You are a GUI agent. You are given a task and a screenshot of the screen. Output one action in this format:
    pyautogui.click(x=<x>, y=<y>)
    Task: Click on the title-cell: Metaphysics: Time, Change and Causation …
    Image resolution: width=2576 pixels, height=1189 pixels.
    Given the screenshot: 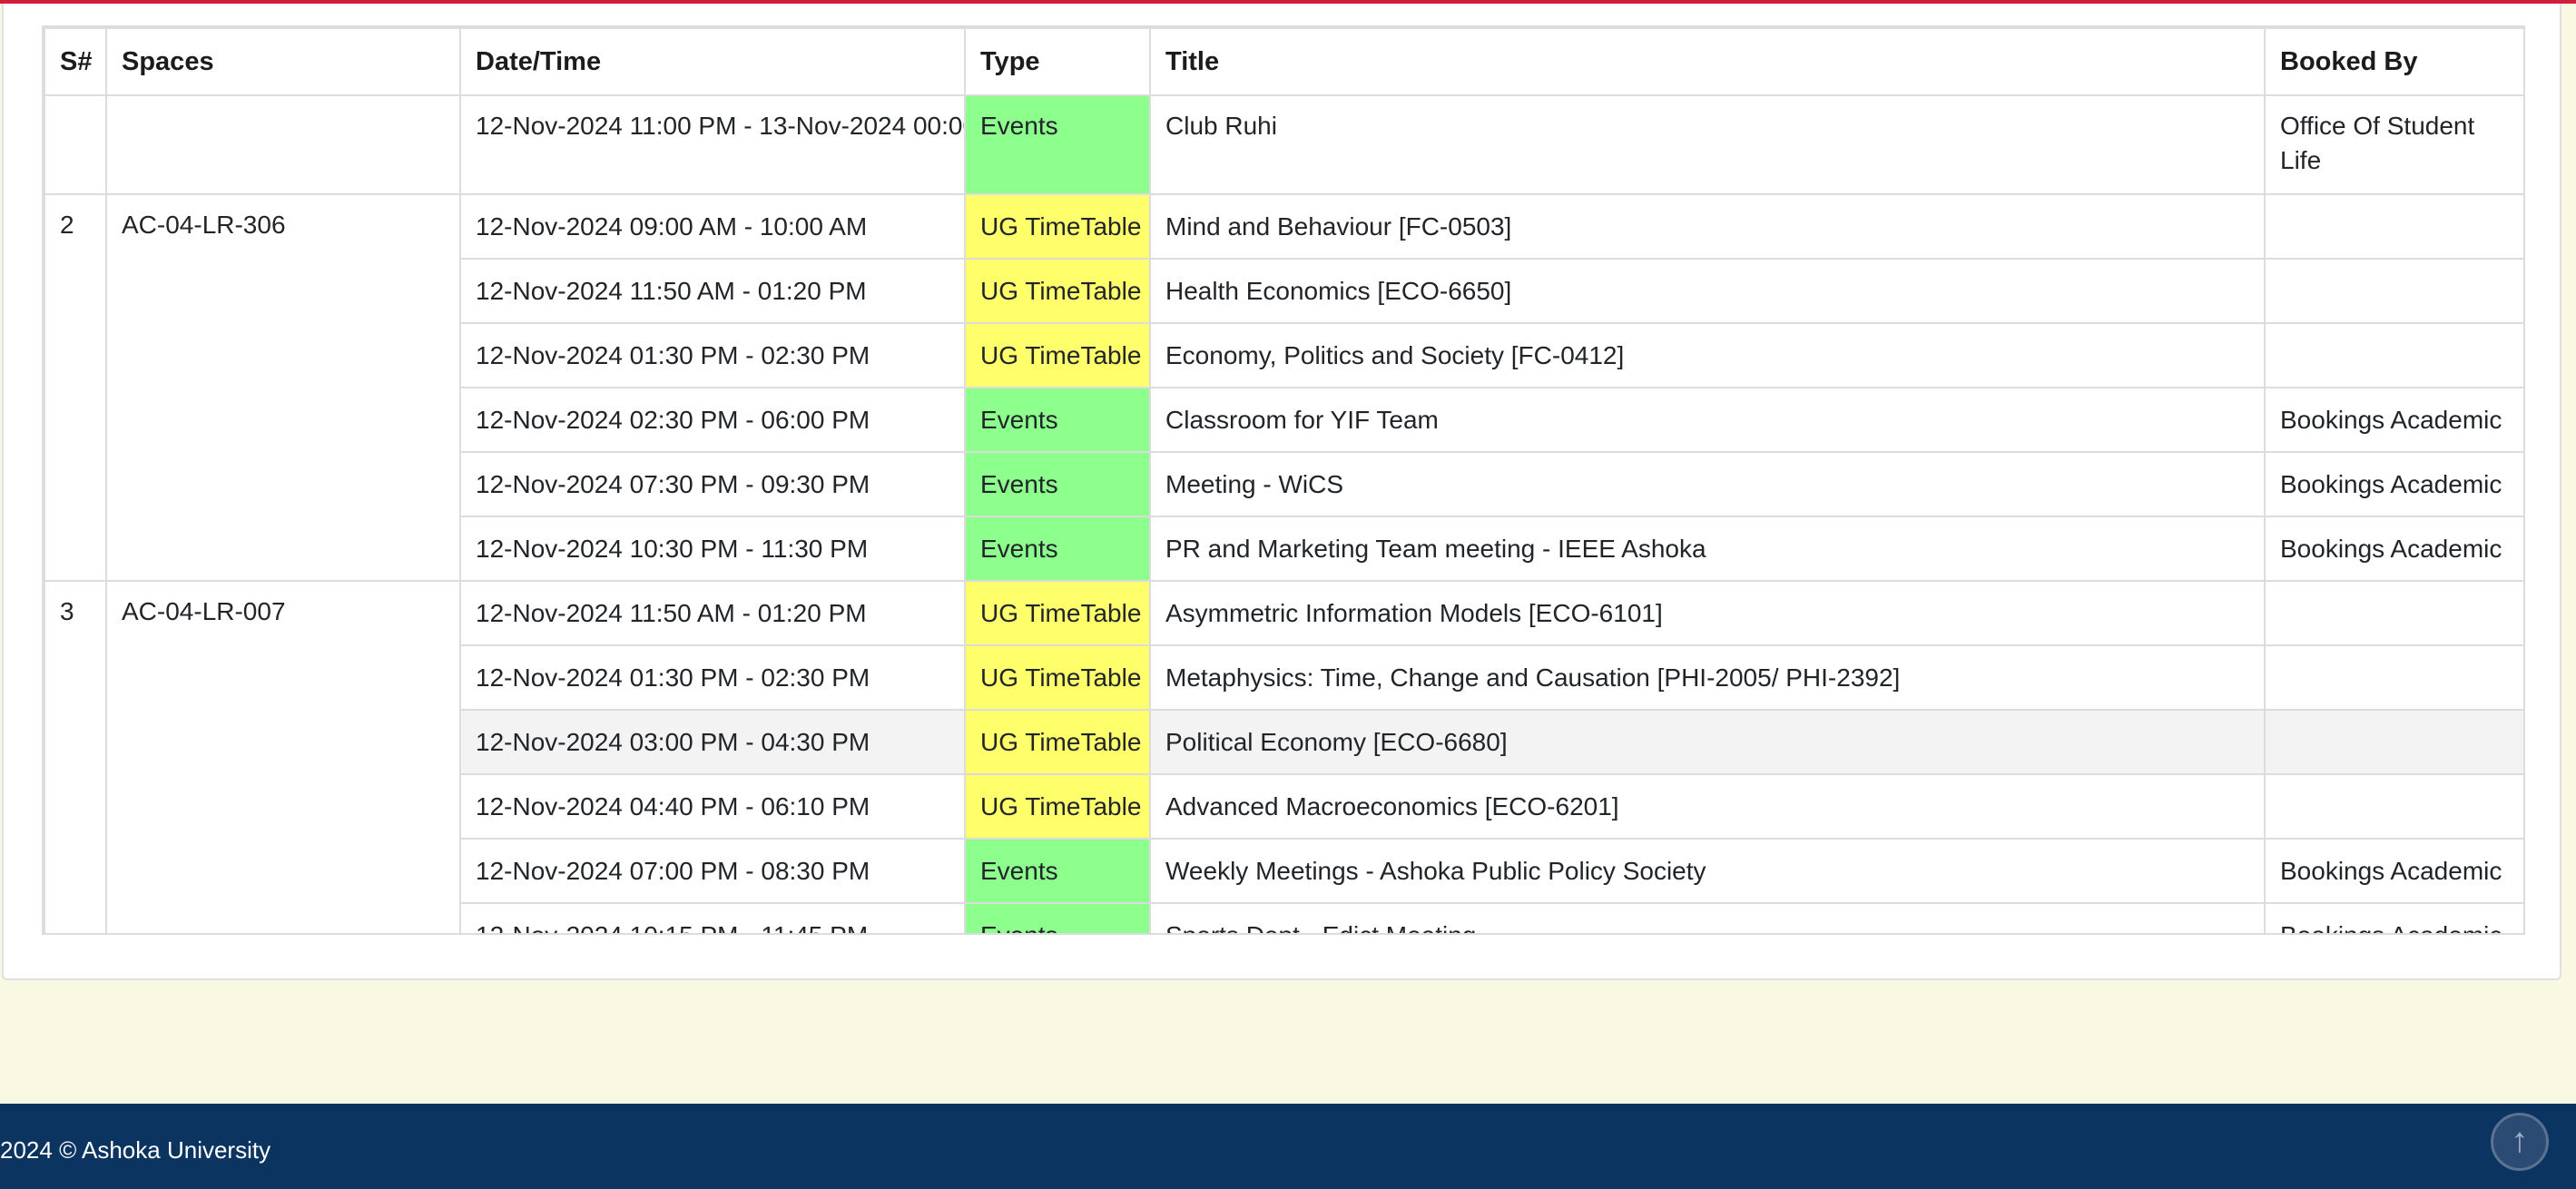 What is the action you would take?
    pyautogui.click(x=1707, y=677)
    